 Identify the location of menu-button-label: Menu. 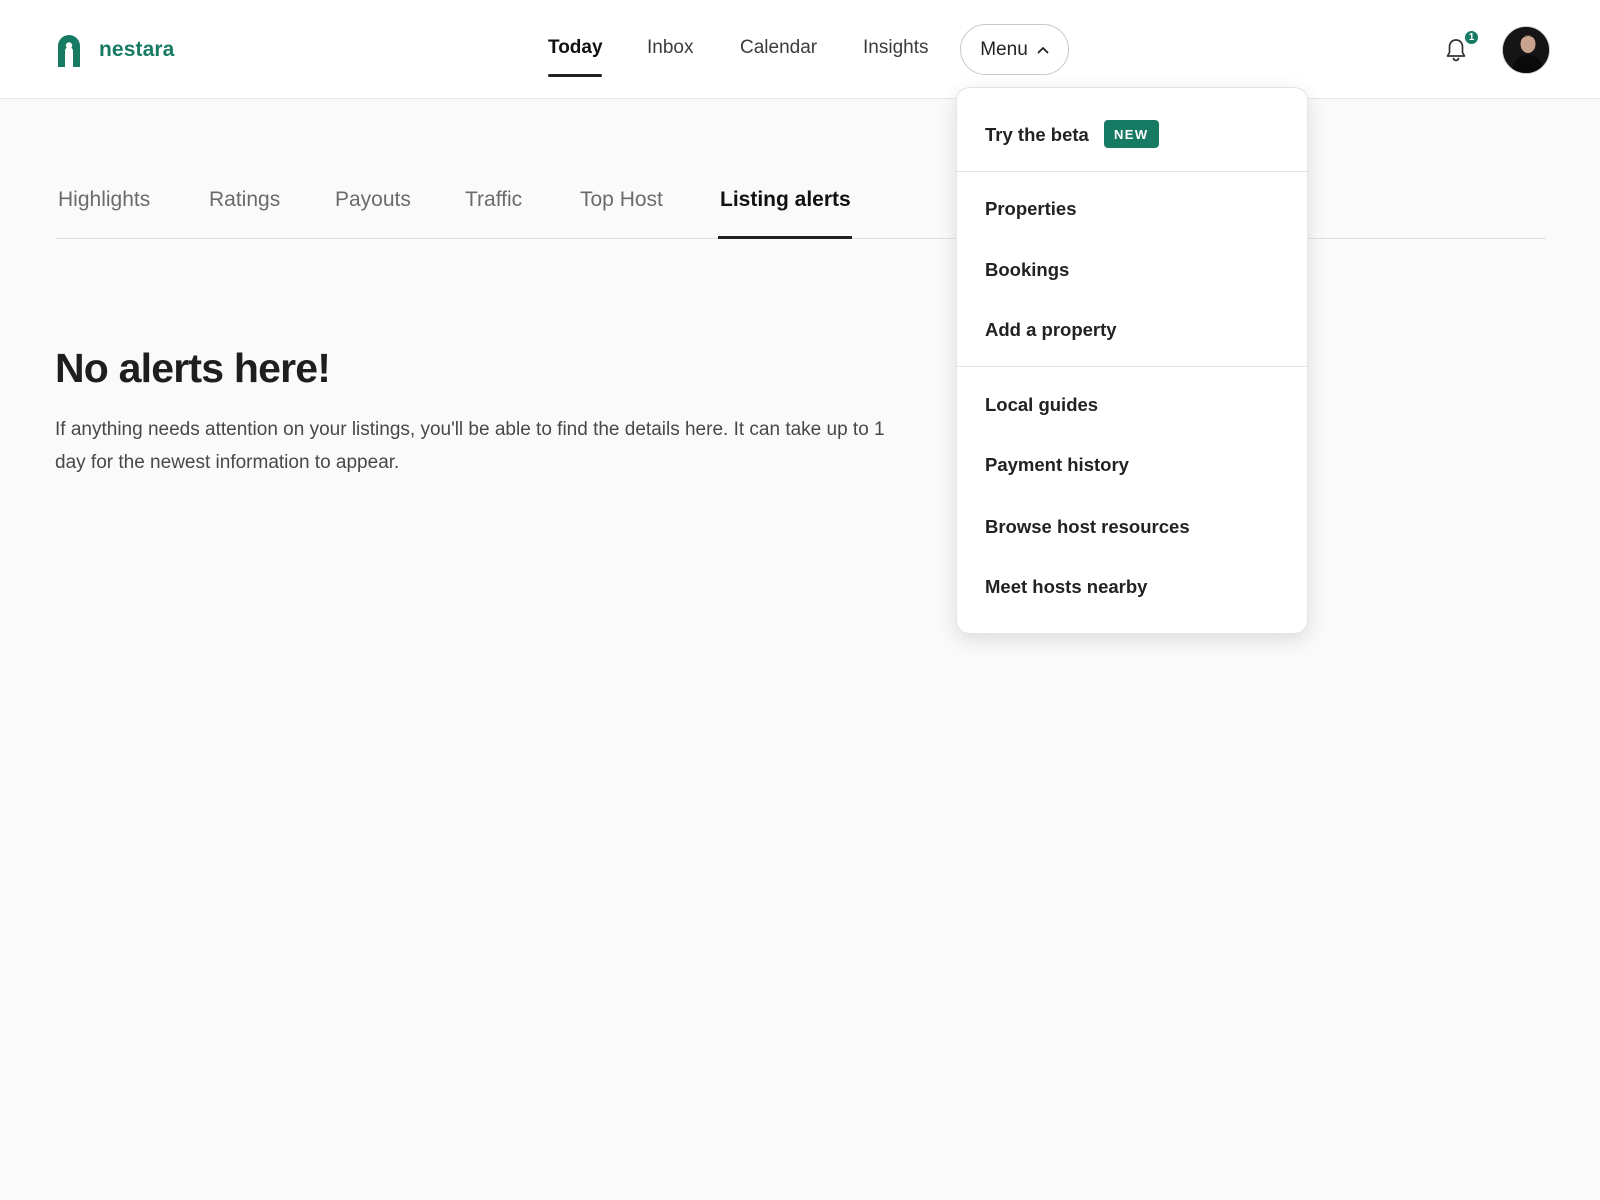
(1004, 49).